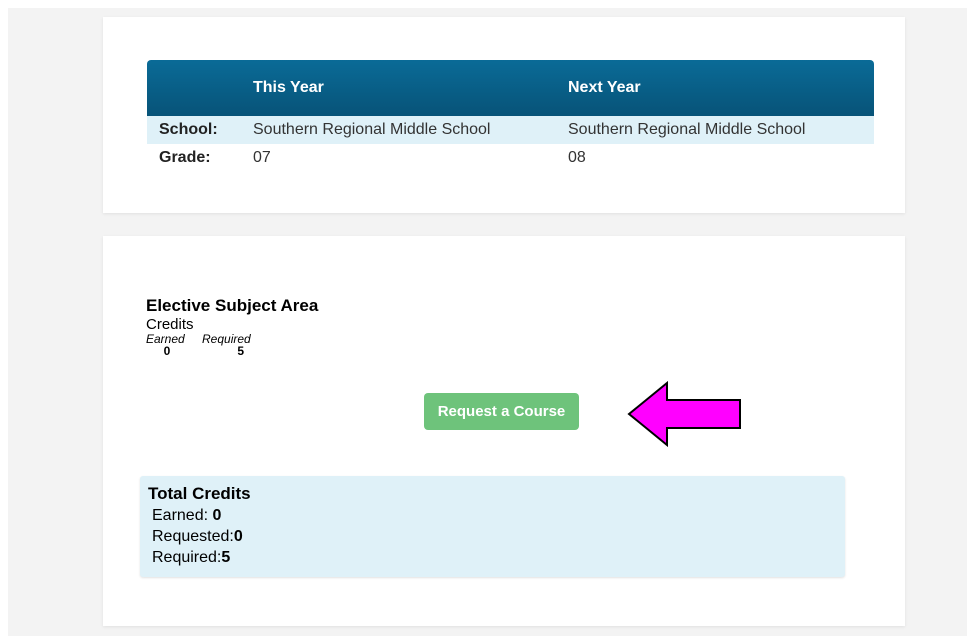  What do you see at coordinates (240, 351) in the screenshot?
I see `required-value: 5` at bounding box center [240, 351].